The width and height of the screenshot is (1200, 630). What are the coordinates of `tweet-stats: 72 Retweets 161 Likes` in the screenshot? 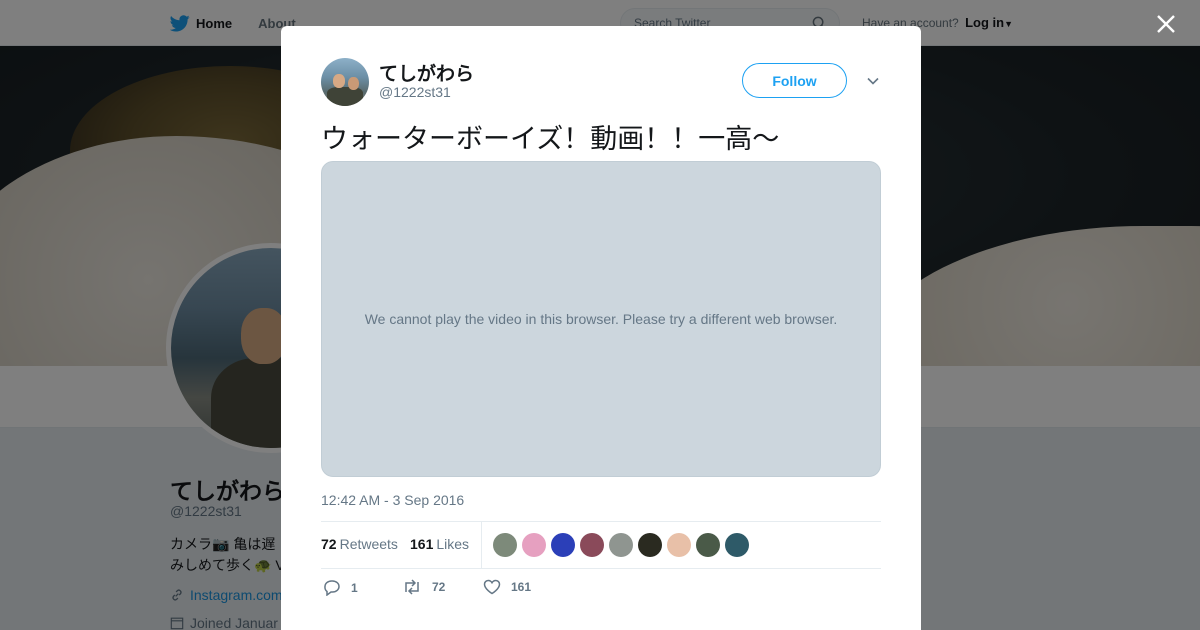 It's located at (601, 545).